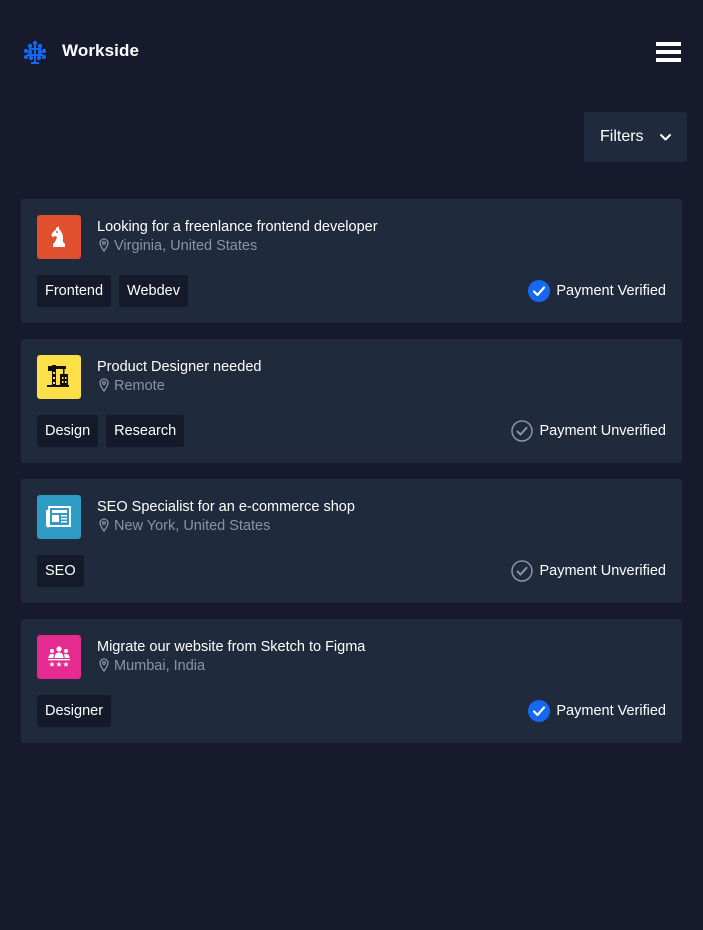  I want to click on hamburger-icon, so click(669, 52).